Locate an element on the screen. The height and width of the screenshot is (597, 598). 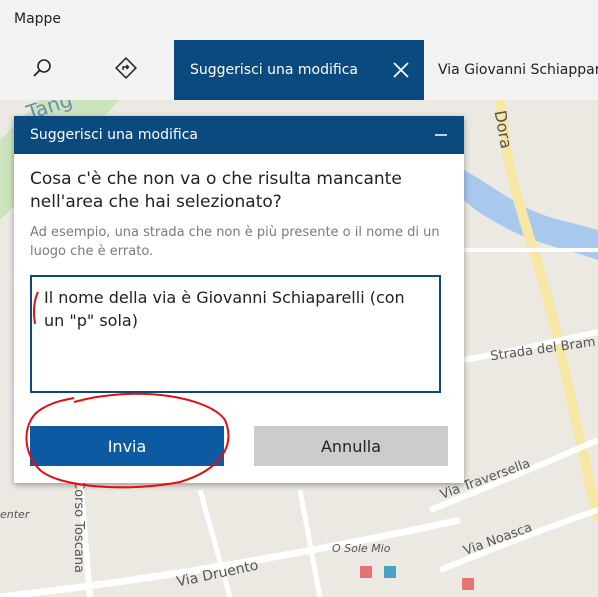
search-icon is located at coordinates (42, 70).